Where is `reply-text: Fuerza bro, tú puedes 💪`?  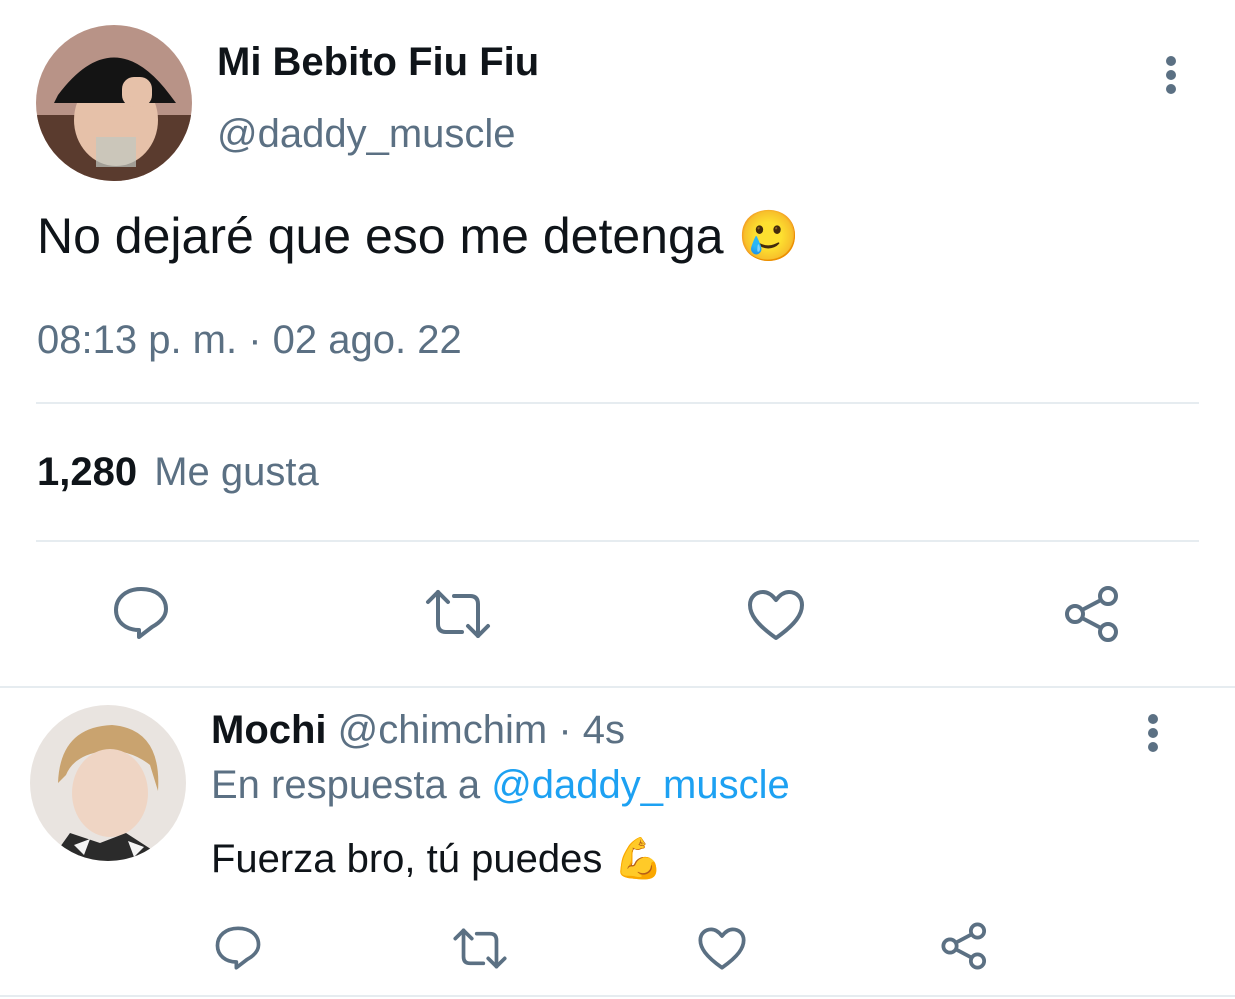
reply-text: Fuerza bro, tú puedes 💪 is located at coordinates (437, 858).